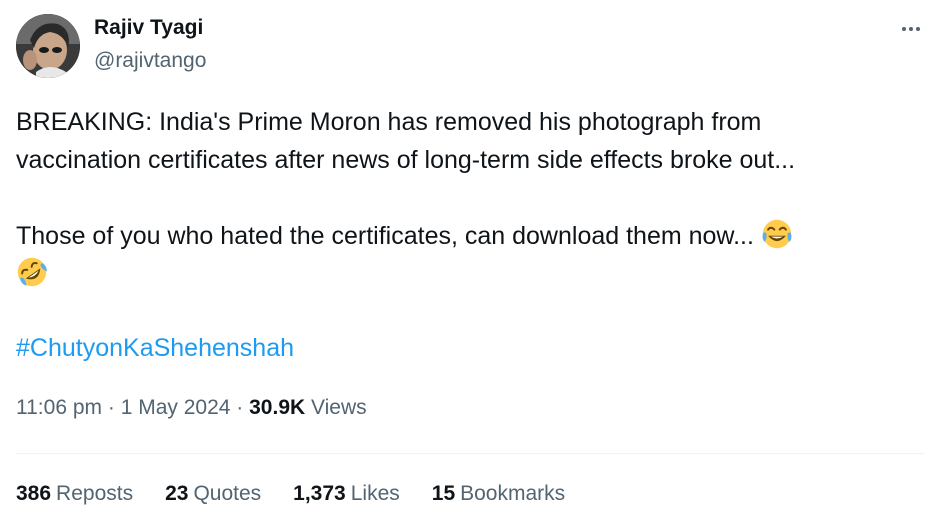 The width and height of the screenshot is (944, 526). Describe the element at coordinates (59, 407) in the screenshot. I see `tweet-time: 11:06 pm` at that location.